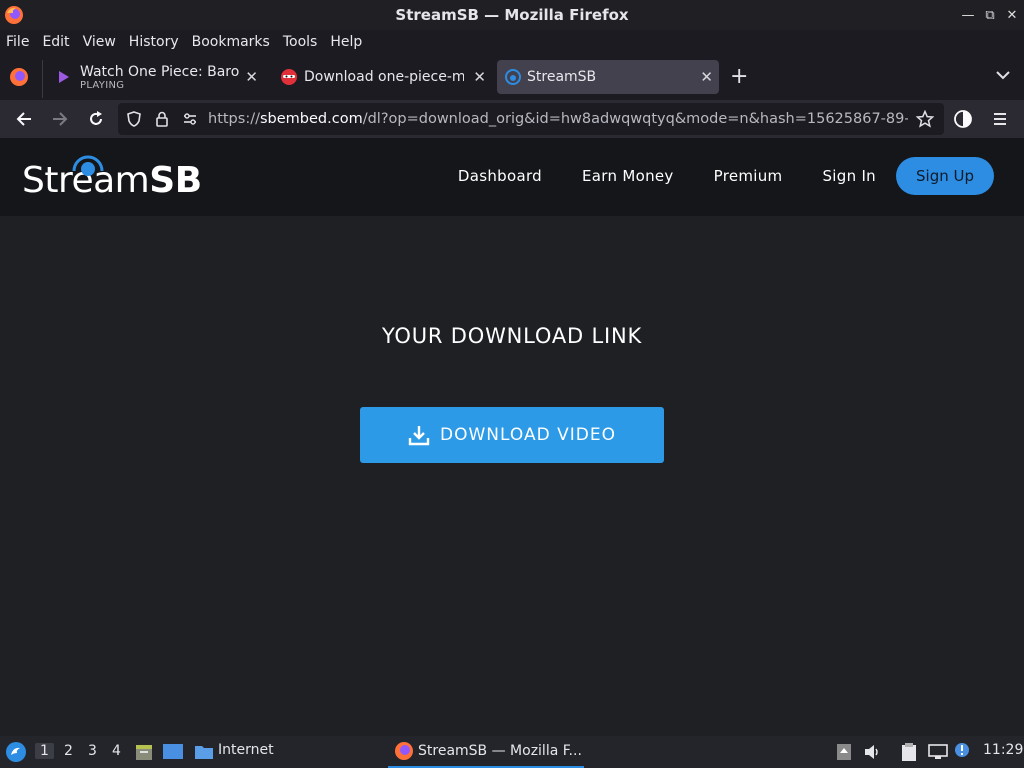 The width and height of the screenshot is (1024, 768). What do you see at coordinates (231, 42) in the screenshot?
I see `menu-bookmarks: Bookmarks` at bounding box center [231, 42].